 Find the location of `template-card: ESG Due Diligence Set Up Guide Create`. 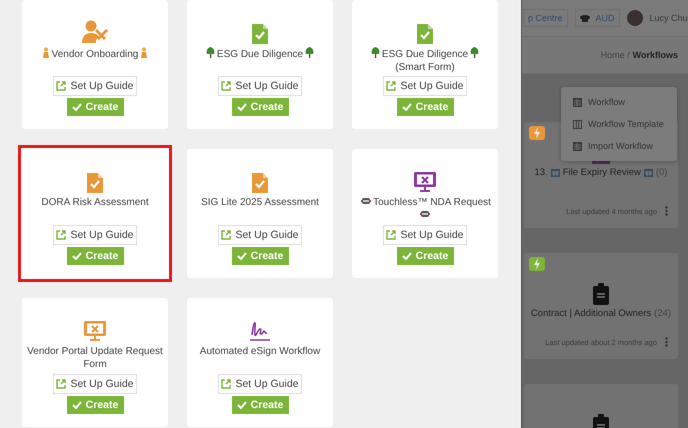

template-card: ESG Due Diligence Set Up Guide Create is located at coordinates (260, 64).